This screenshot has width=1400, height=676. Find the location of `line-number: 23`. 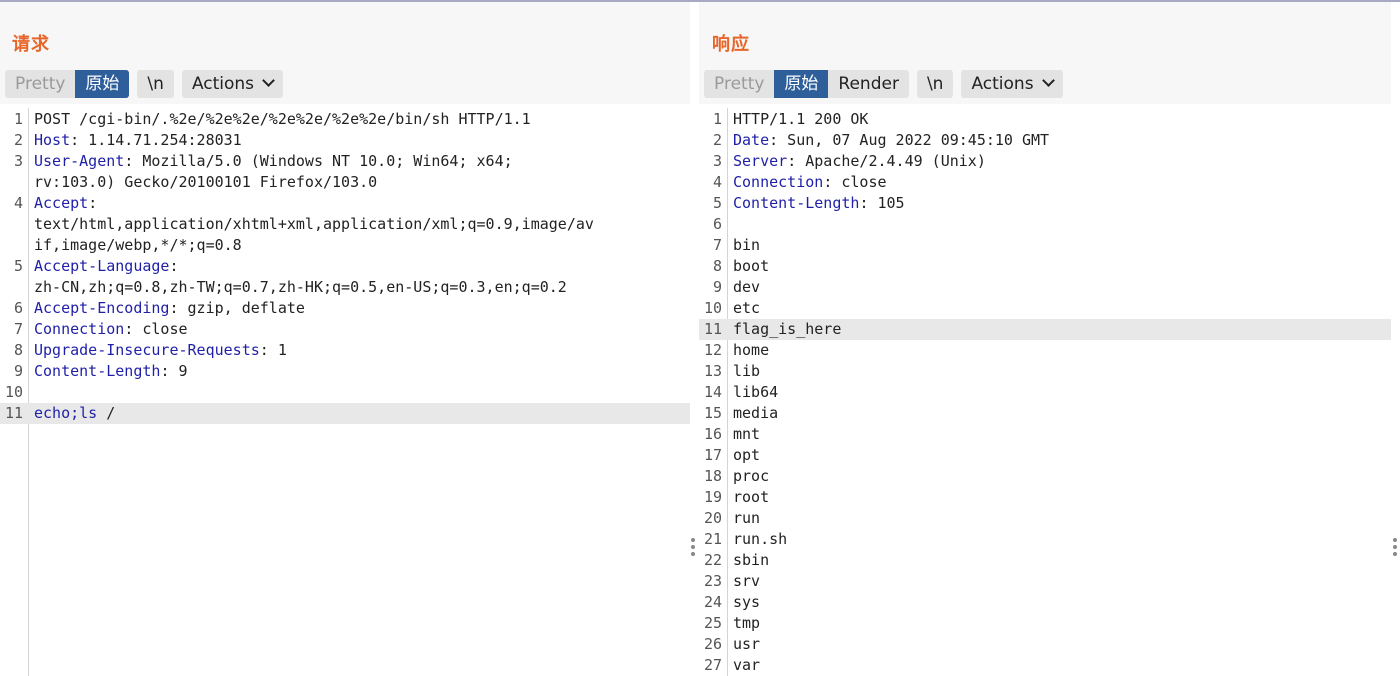

line-number: 23 is located at coordinates (712, 581).